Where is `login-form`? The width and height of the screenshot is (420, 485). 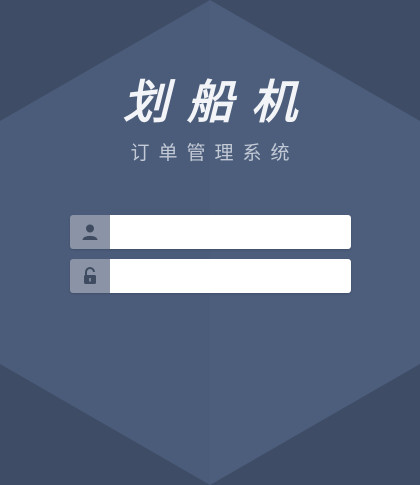 login-form is located at coordinates (210, 259).